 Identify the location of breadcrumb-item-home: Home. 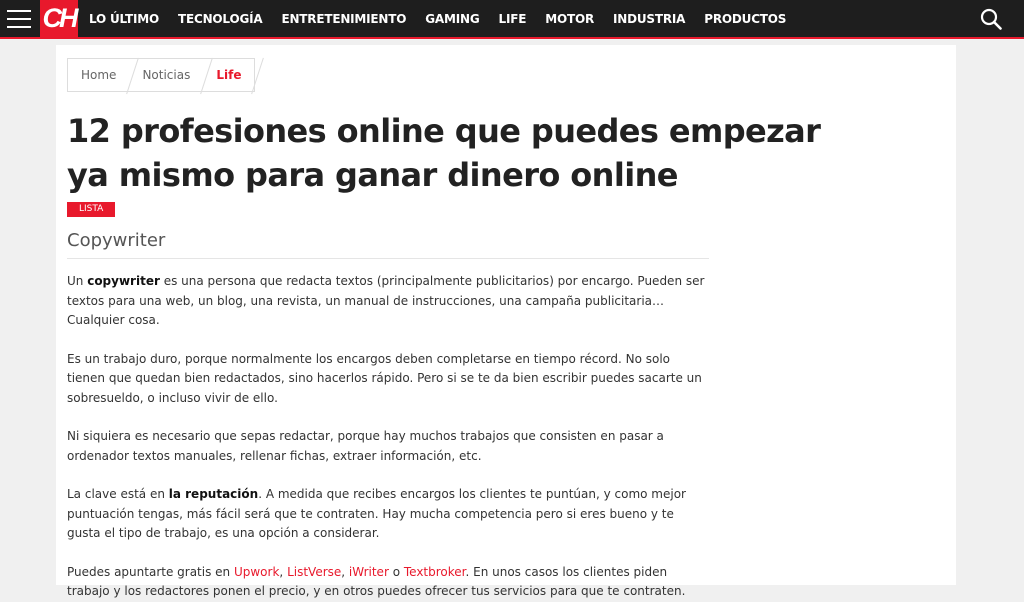
(98, 75).